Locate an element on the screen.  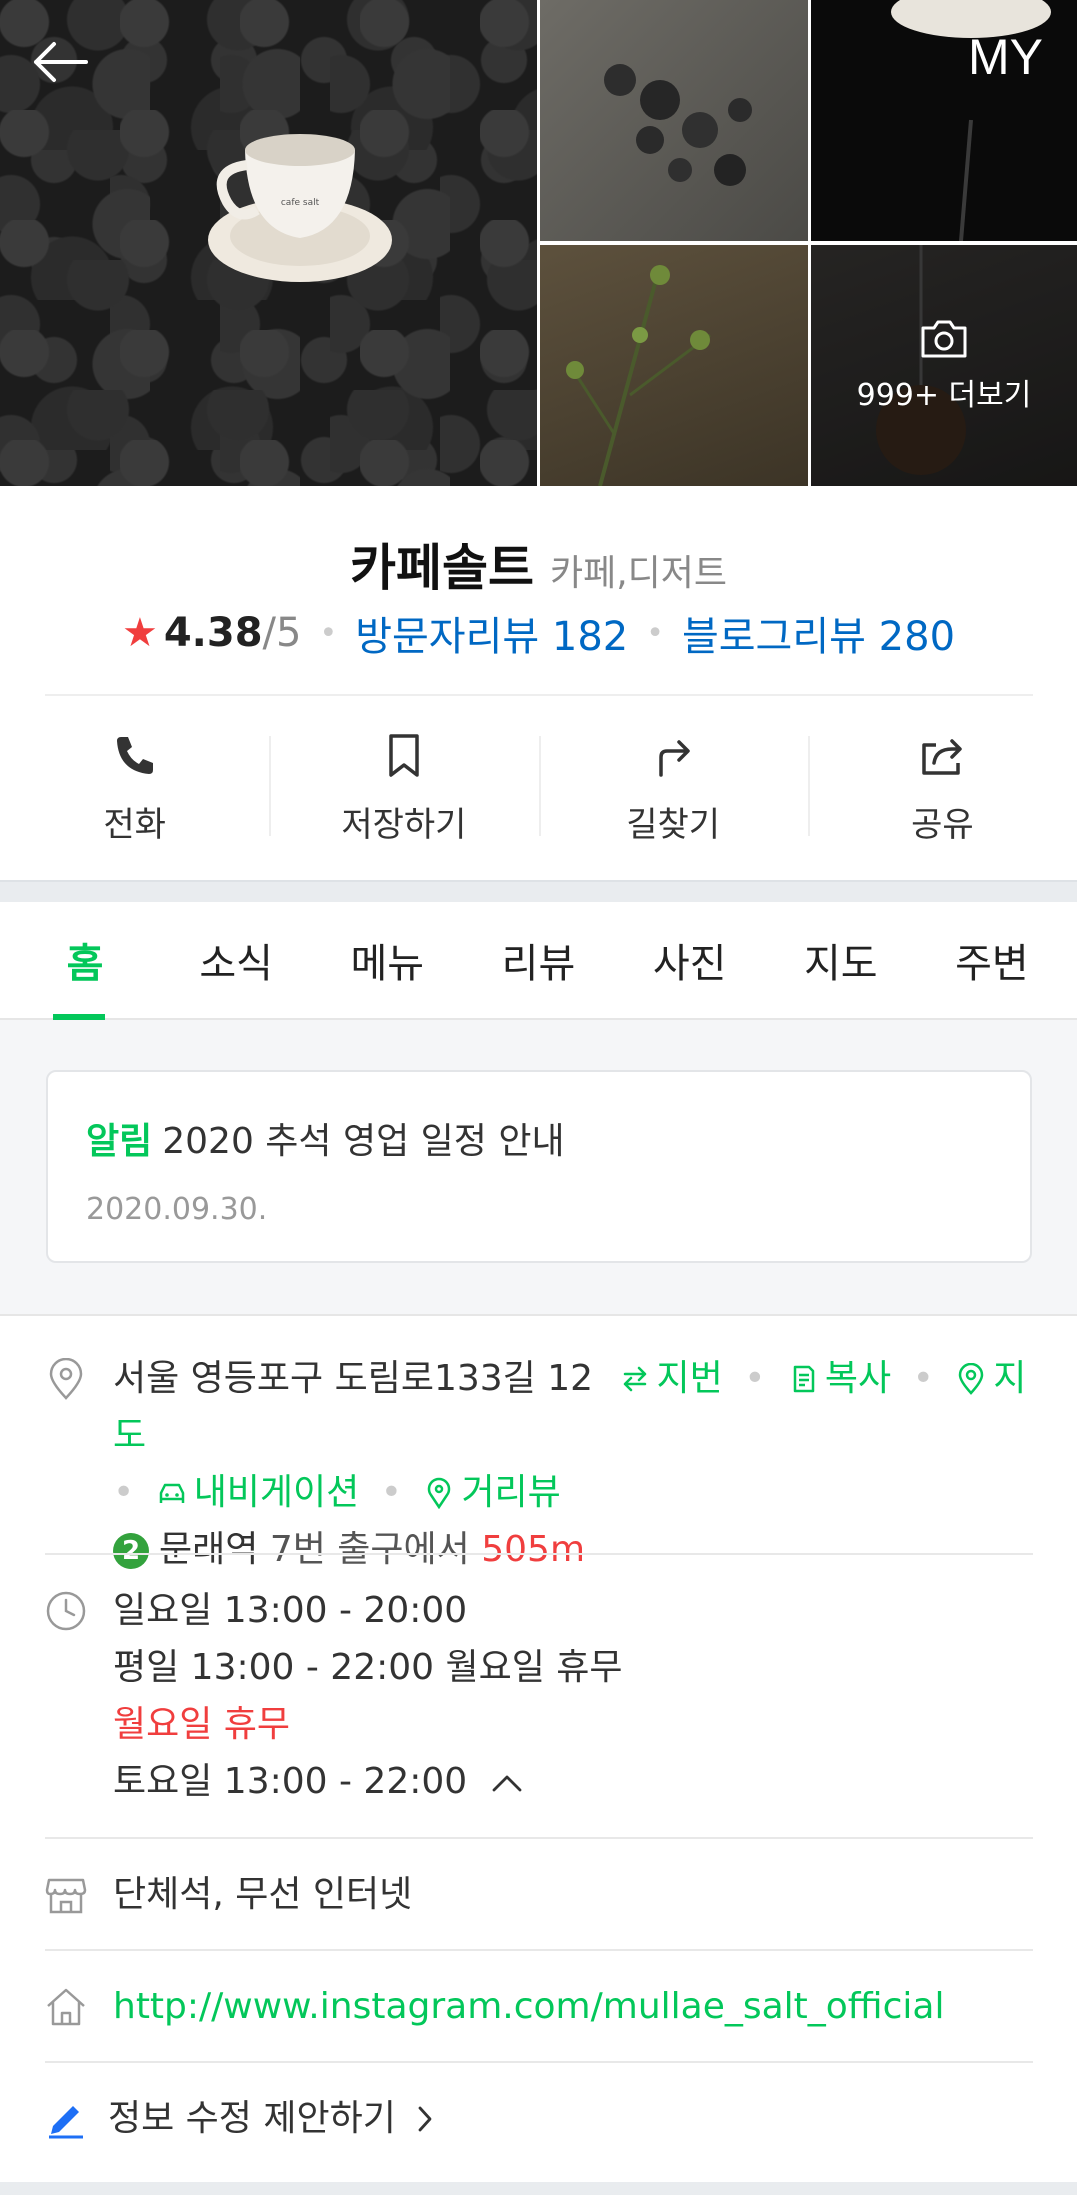
copy-button: 복사 is located at coordinates (839, 1378).